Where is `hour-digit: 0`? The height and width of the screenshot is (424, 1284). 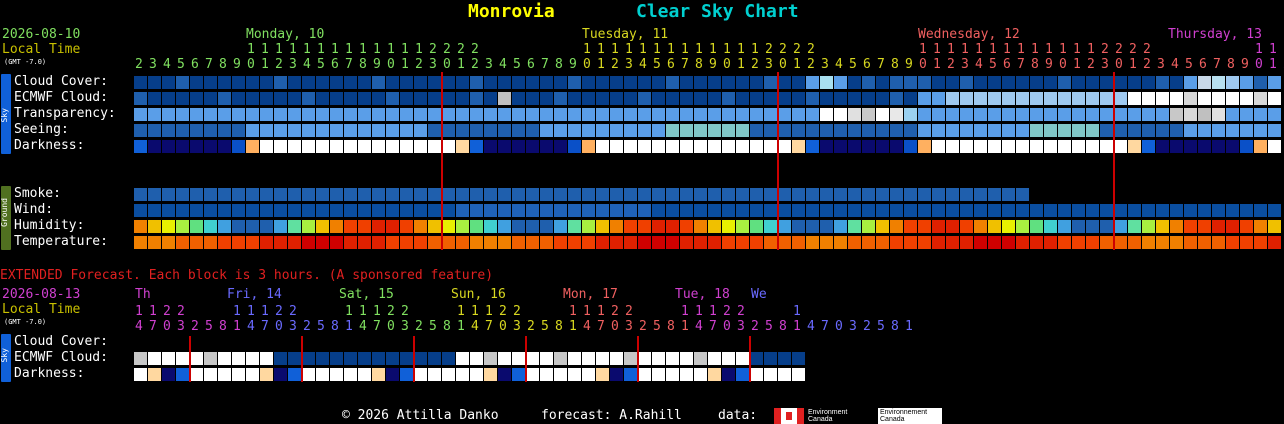
hour-digit: 0 is located at coordinates (447, 64).